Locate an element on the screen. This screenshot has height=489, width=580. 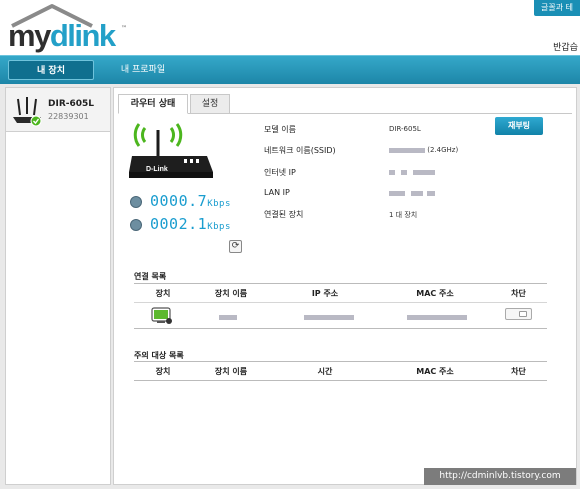
device-name: DIR-605L is located at coordinates (71, 104).